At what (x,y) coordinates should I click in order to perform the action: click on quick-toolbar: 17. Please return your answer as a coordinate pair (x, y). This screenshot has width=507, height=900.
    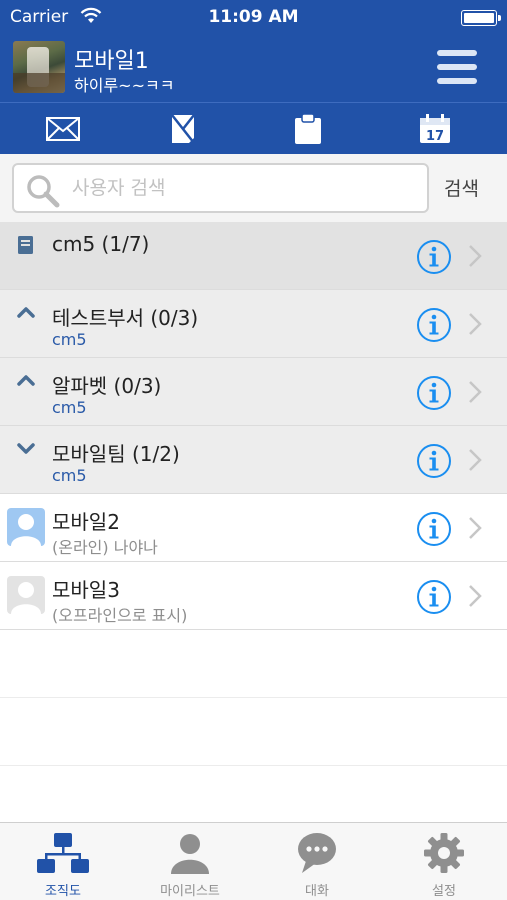
    Looking at the image, I should click on (253, 128).